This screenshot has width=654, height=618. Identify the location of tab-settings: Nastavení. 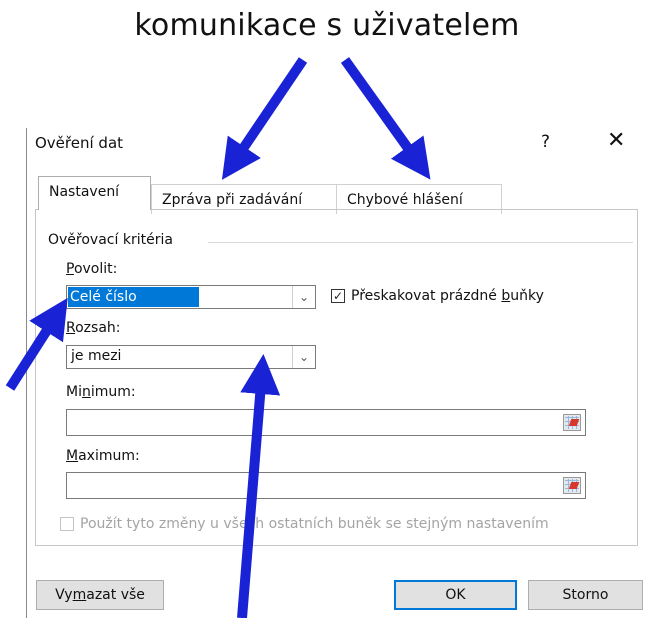
(94, 193).